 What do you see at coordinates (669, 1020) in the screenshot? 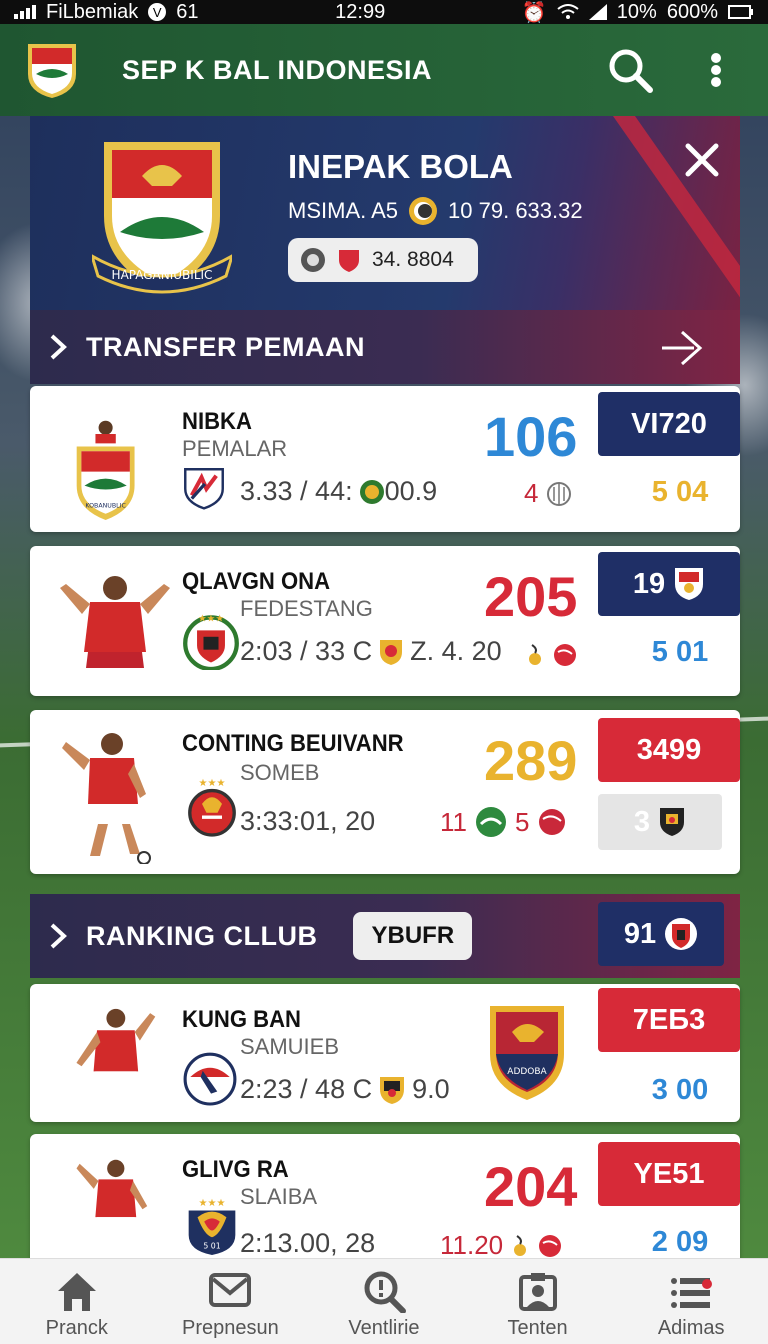
I see `club-tag: 7EБ3` at bounding box center [669, 1020].